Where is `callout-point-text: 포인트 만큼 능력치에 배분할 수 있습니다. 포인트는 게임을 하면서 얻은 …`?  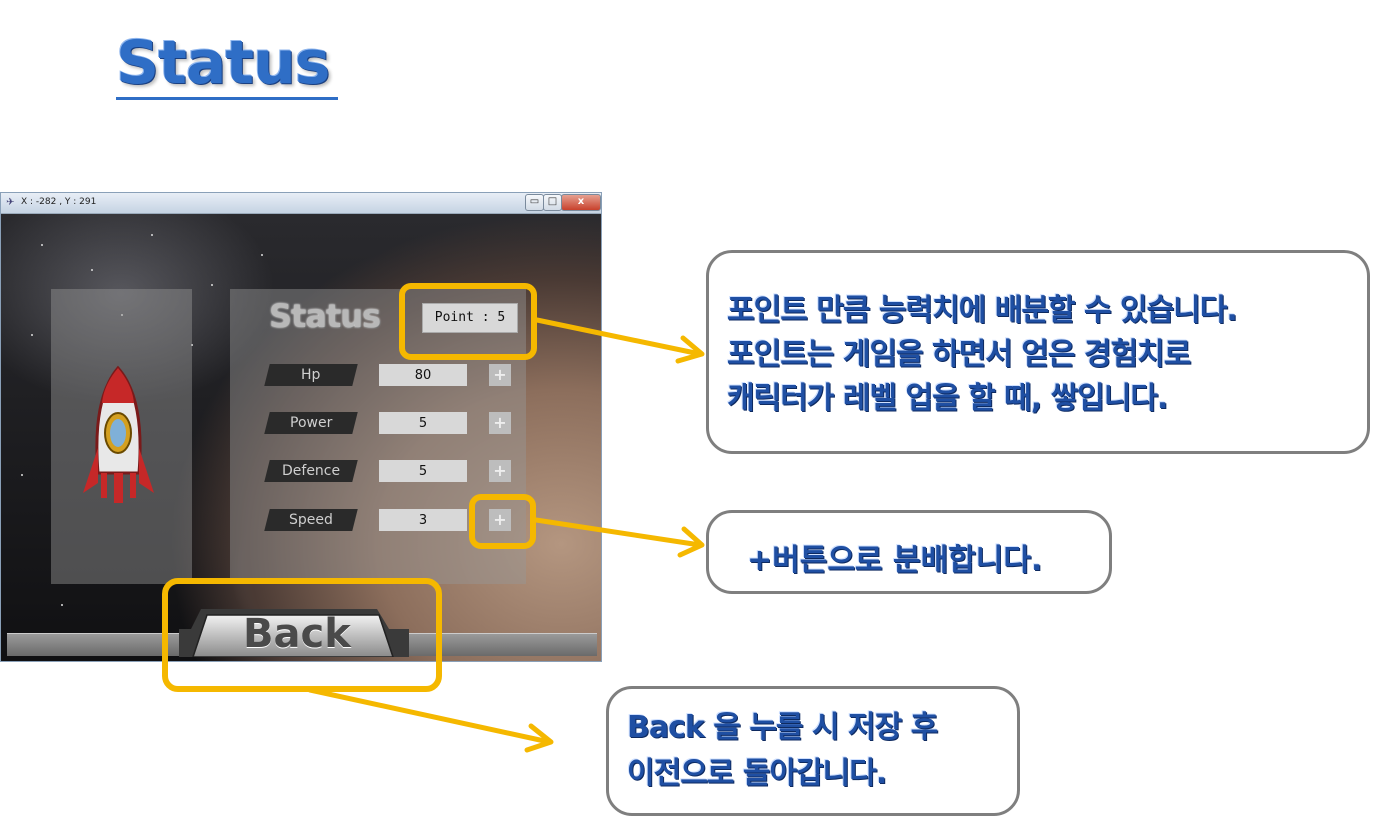
callout-point-text: 포인트 만큼 능력치에 배분할 수 있습니다. 포인트는 게임을 하면서 얻은 … is located at coordinates (982, 355).